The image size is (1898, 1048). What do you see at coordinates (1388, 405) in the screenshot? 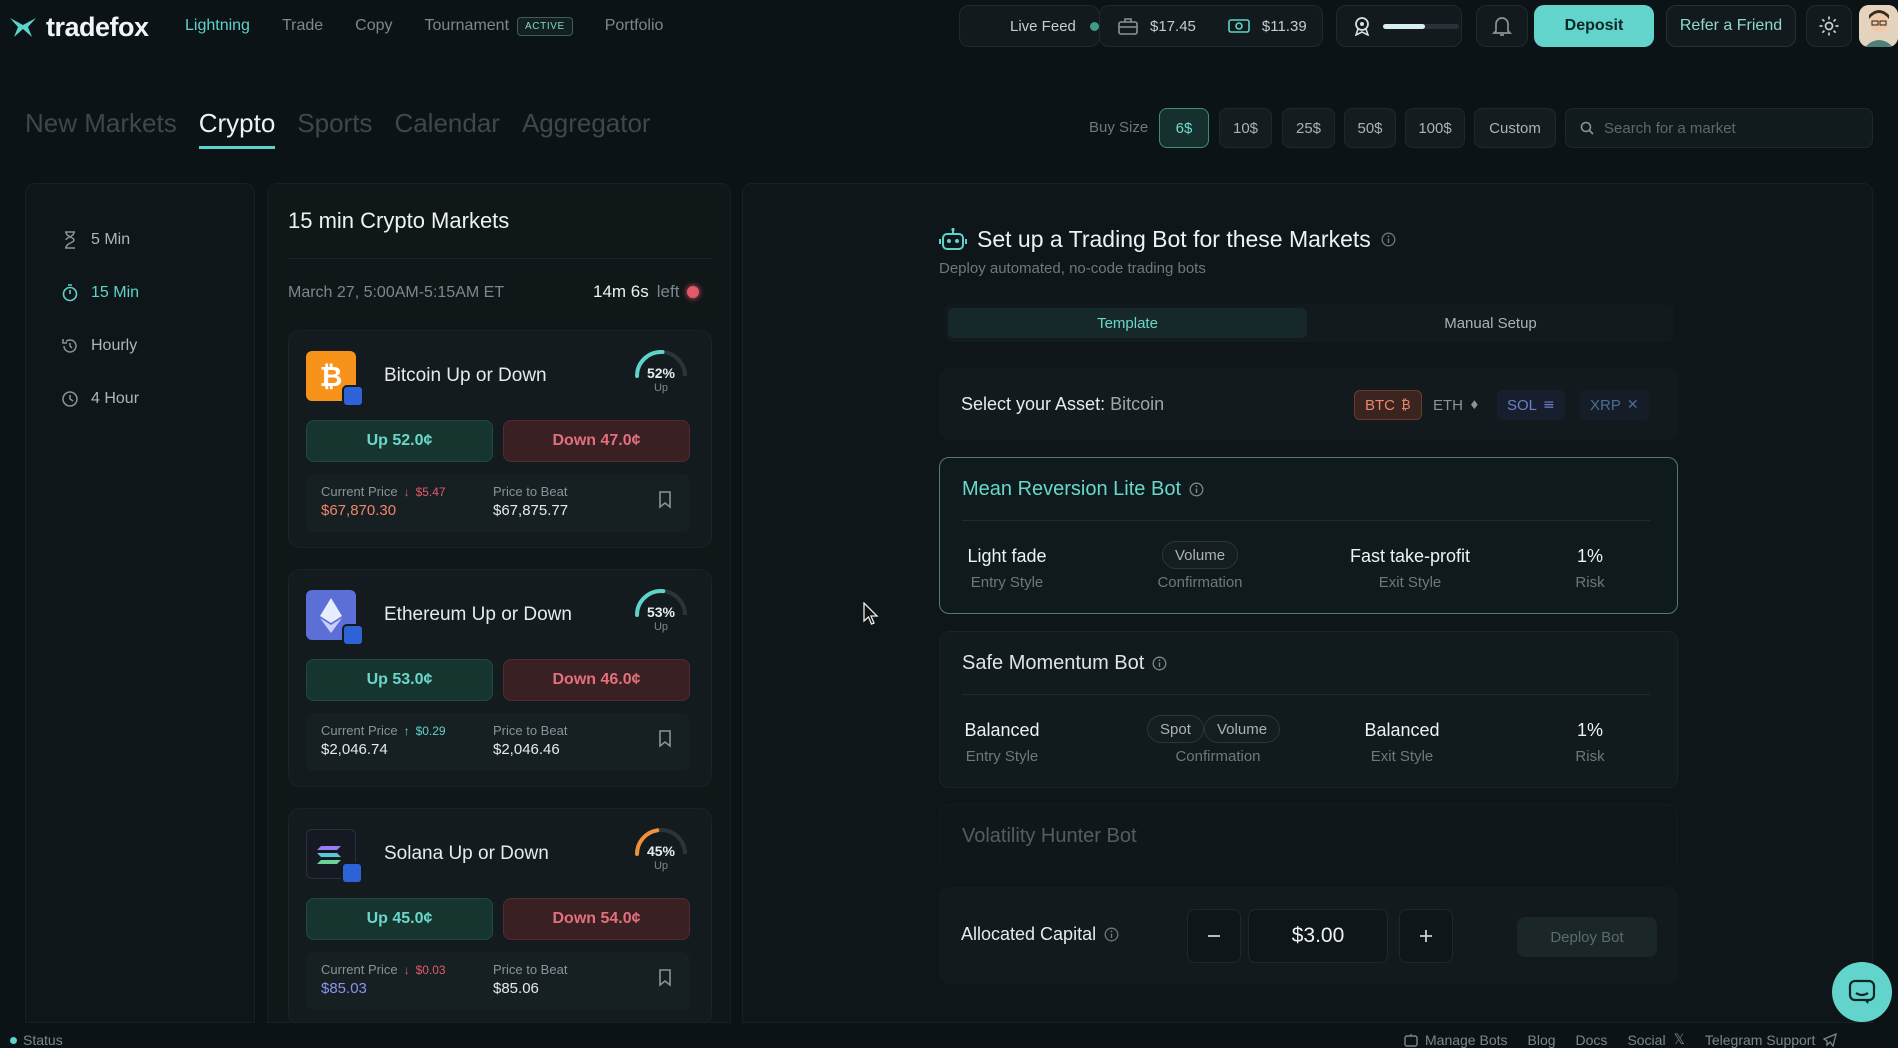
I see `asset-chip-btc: BTC ₿` at bounding box center [1388, 405].